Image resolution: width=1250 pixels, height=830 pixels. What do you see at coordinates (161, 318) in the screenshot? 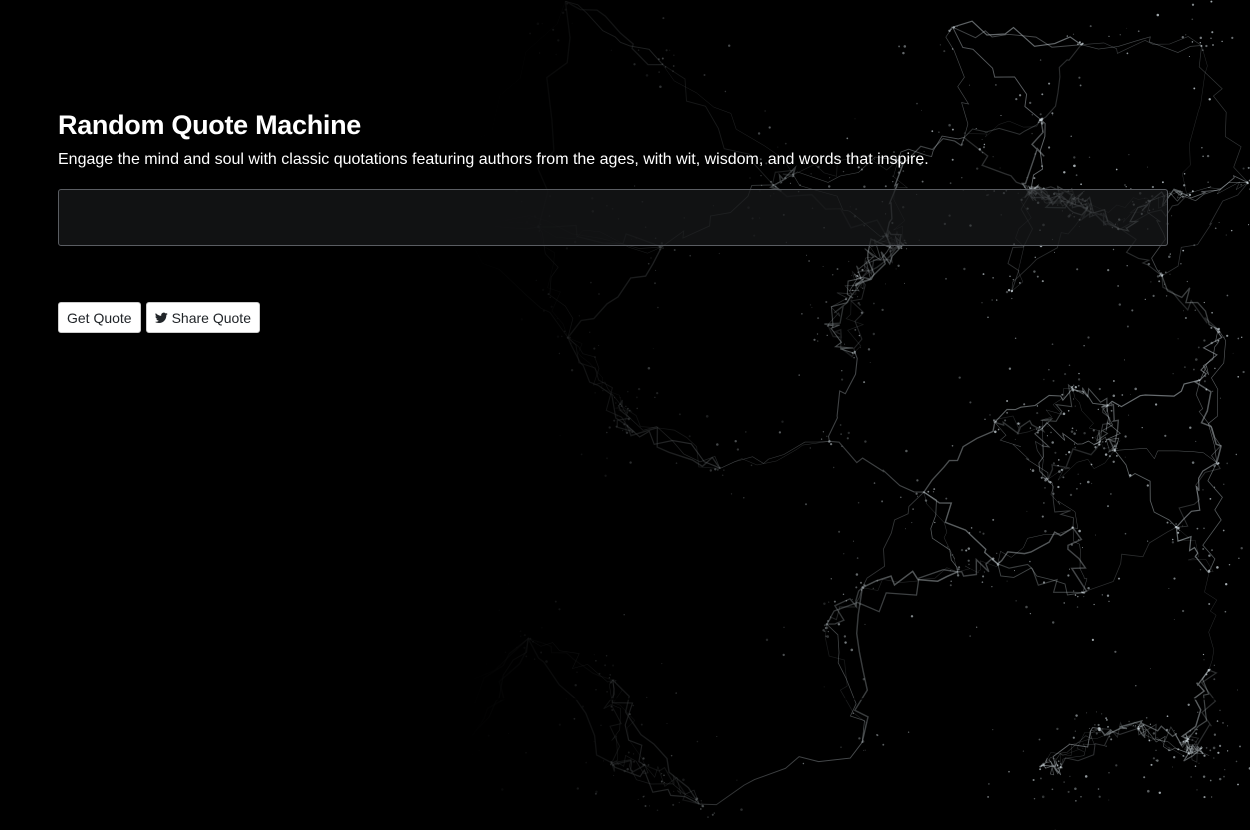
I see `twitter-bird-icon` at bounding box center [161, 318].